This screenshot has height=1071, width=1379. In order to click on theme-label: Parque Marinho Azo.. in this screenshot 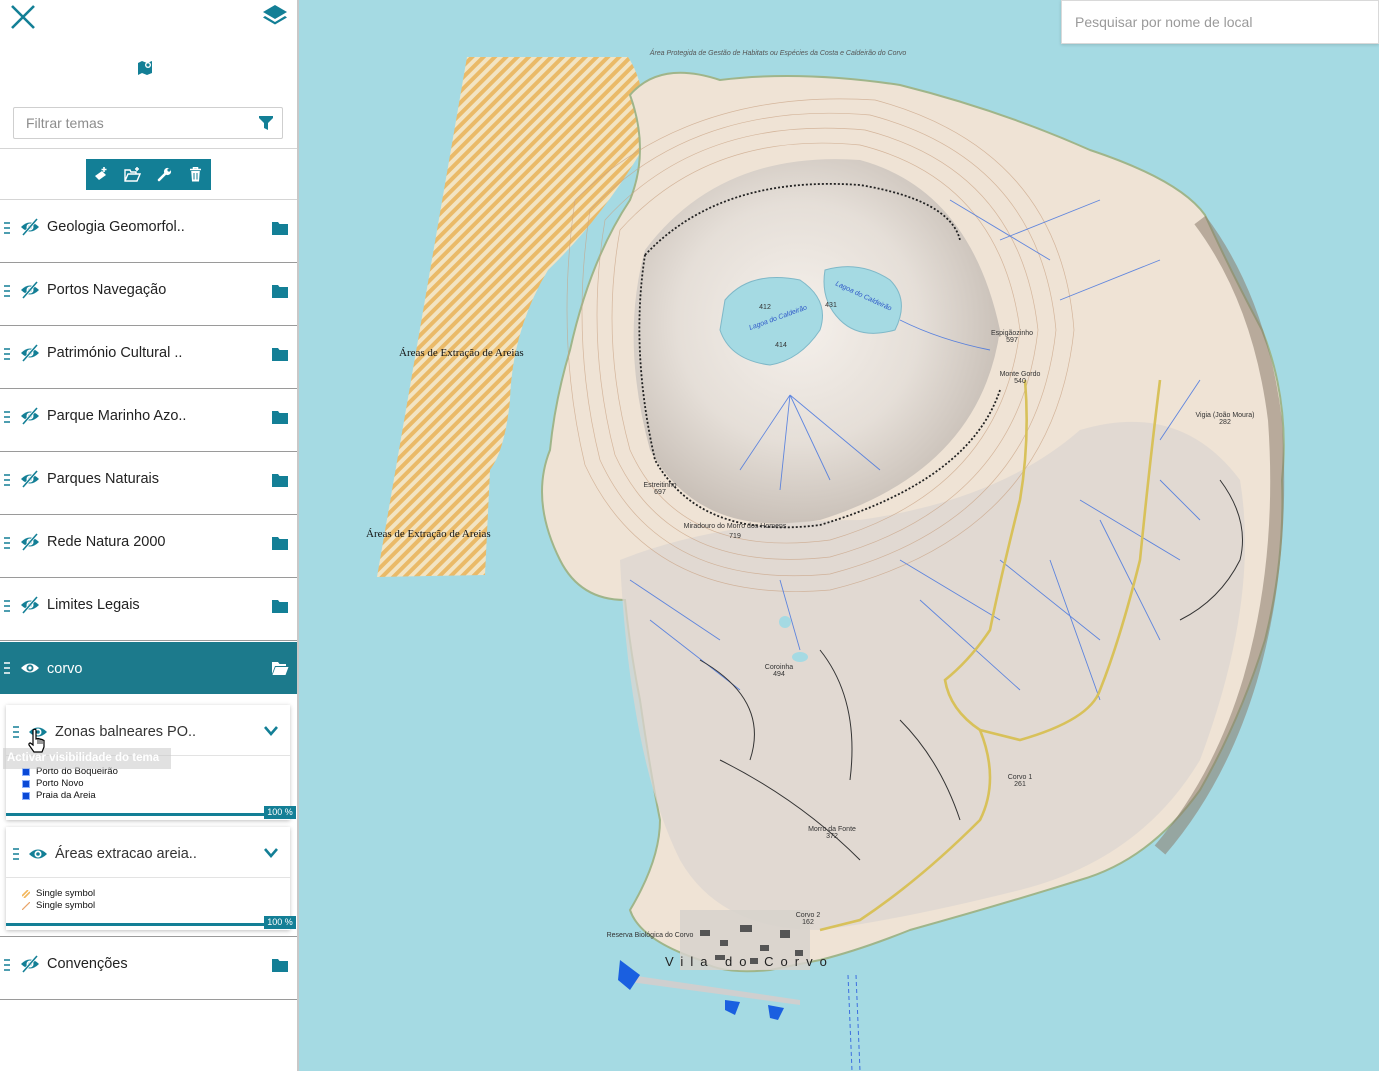, I will do `click(117, 416)`.